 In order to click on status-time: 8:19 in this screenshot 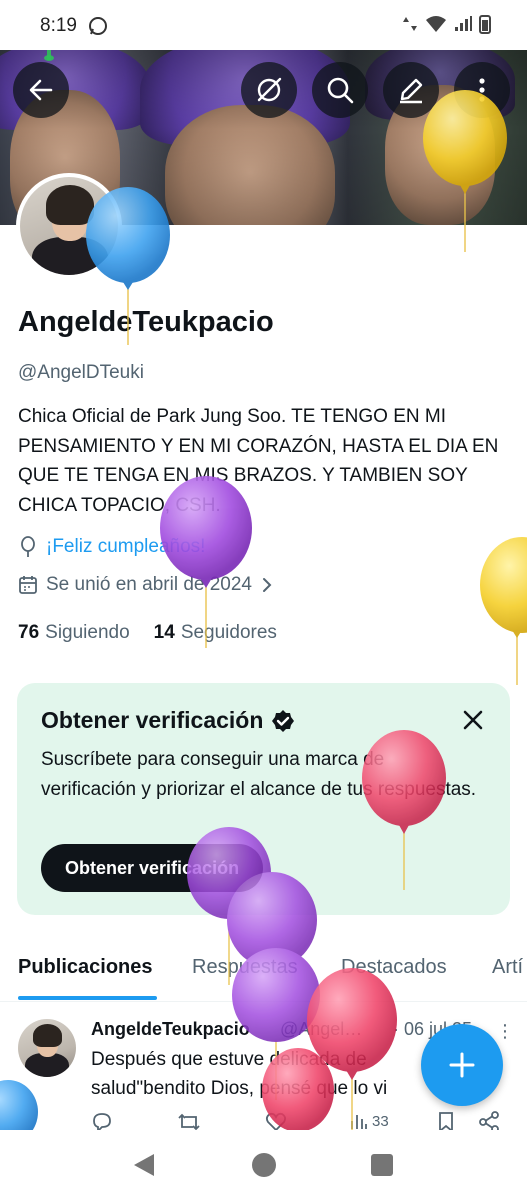, I will do `click(58, 25)`.